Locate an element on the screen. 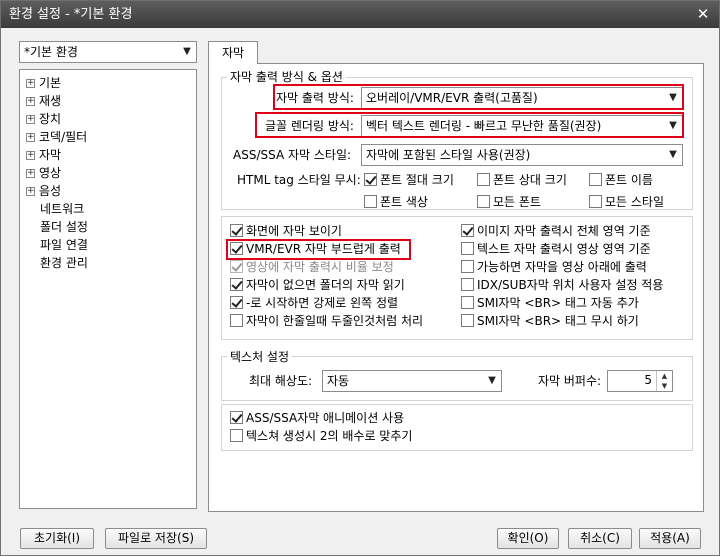  stepper-buttons: ▲ ▼ is located at coordinates (664, 381).